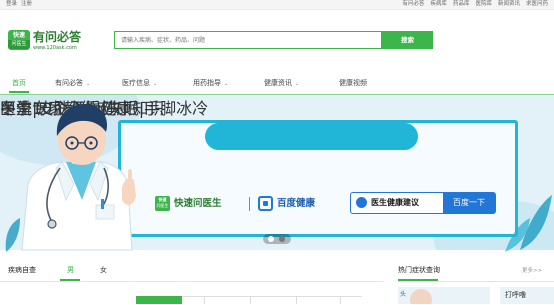 The height and width of the screenshot is (305, 554). I want to click on logo-badge-top: 快速, so click(18, 35).